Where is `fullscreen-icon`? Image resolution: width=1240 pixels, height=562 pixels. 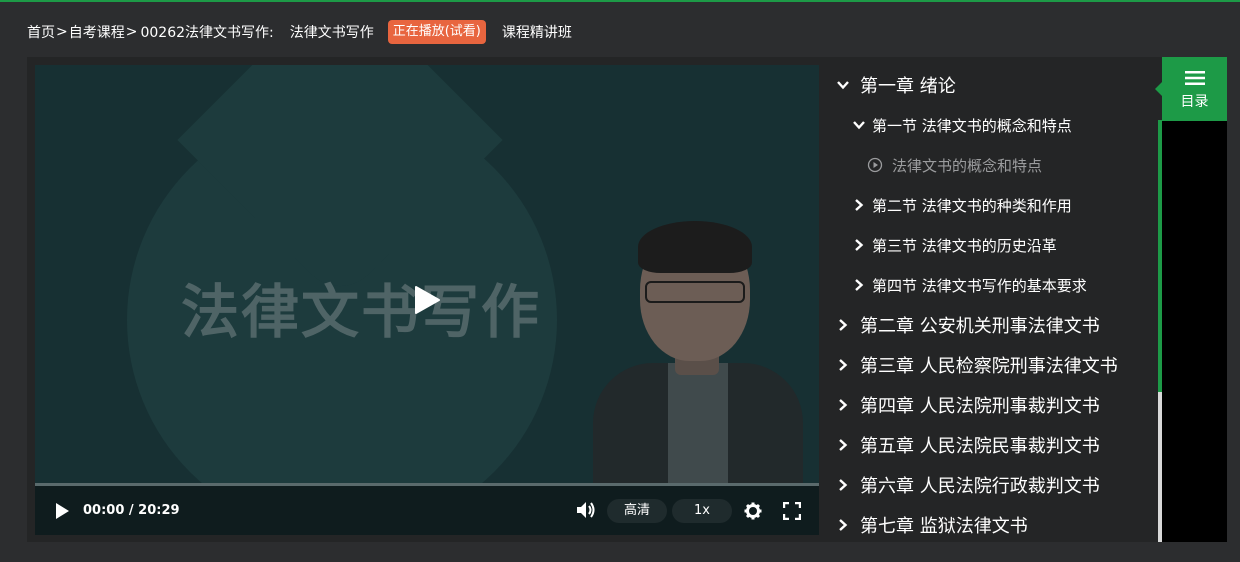 fullscreen-icon is located at coordinates (792, 511).